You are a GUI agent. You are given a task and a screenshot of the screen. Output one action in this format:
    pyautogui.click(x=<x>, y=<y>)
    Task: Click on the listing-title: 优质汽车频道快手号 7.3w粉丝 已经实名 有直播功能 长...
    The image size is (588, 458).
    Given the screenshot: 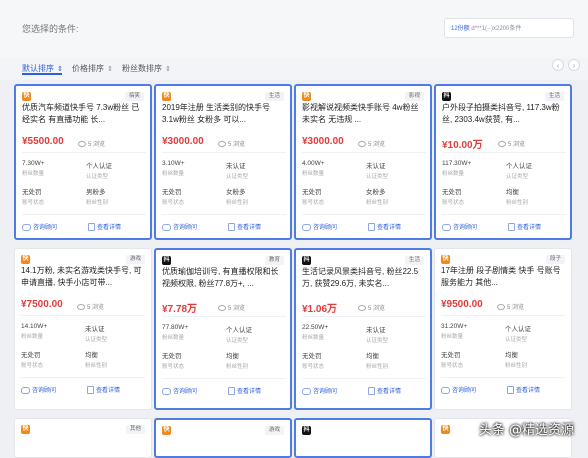 What is the action you would take?
    pyautogui.click(x=84, y=114)
    